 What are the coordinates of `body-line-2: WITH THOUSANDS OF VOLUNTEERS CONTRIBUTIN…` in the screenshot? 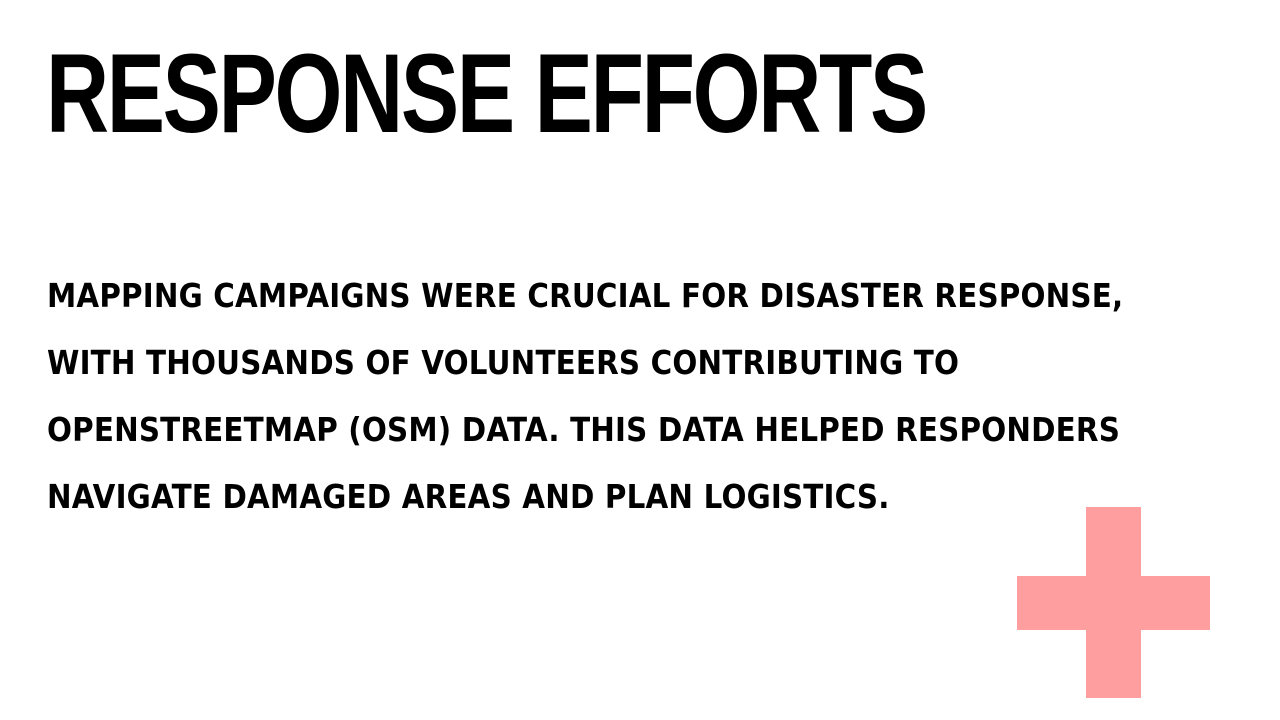 It's located at (503, 362).